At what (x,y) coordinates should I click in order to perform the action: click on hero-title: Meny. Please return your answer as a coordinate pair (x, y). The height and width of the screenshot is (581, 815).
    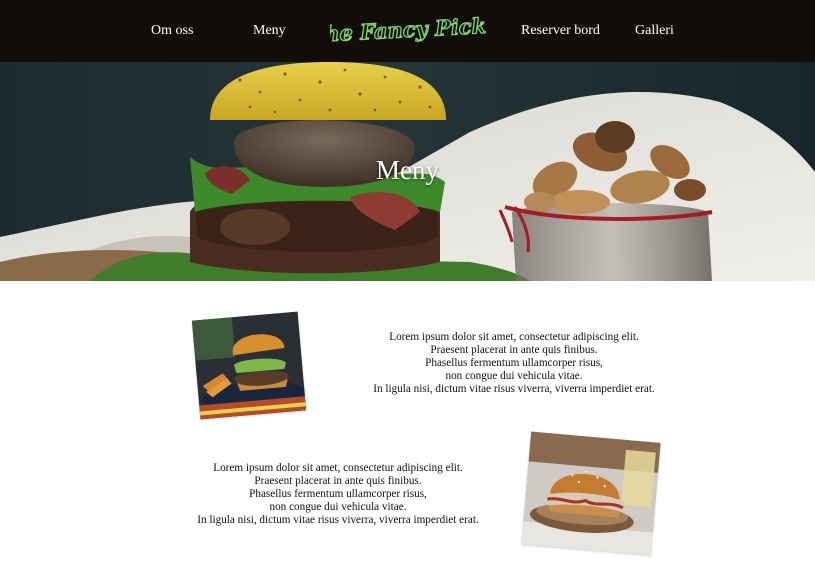
    Looking at the image, I should click on (407, 170).